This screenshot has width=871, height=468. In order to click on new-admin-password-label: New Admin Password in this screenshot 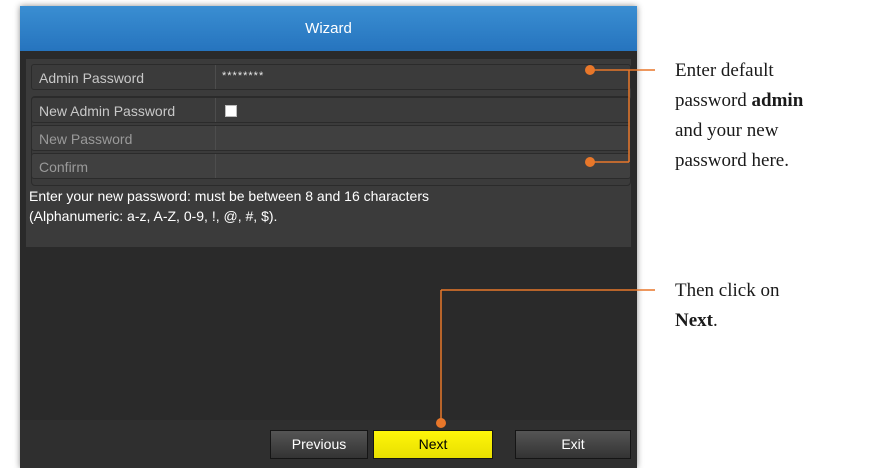, I will do `click(107, 111)`.